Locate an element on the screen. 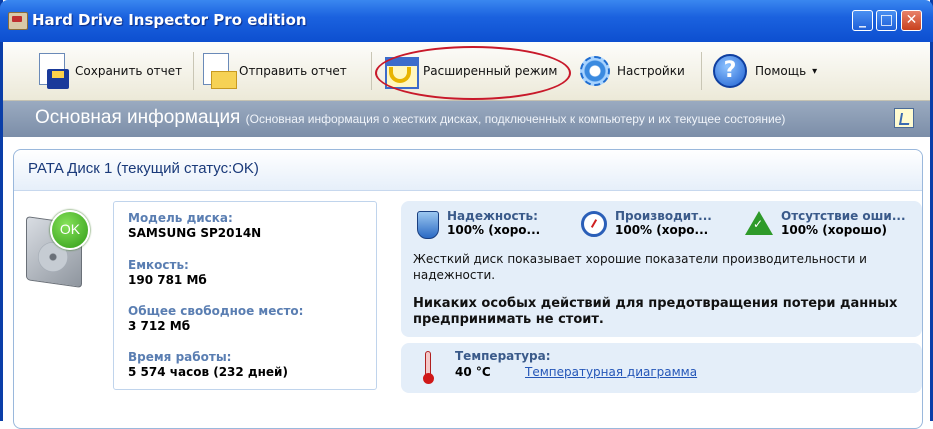 Image resolution: width=933 pixels, height=429 pixels. send-report-icon is located at coordinates (218, 71).